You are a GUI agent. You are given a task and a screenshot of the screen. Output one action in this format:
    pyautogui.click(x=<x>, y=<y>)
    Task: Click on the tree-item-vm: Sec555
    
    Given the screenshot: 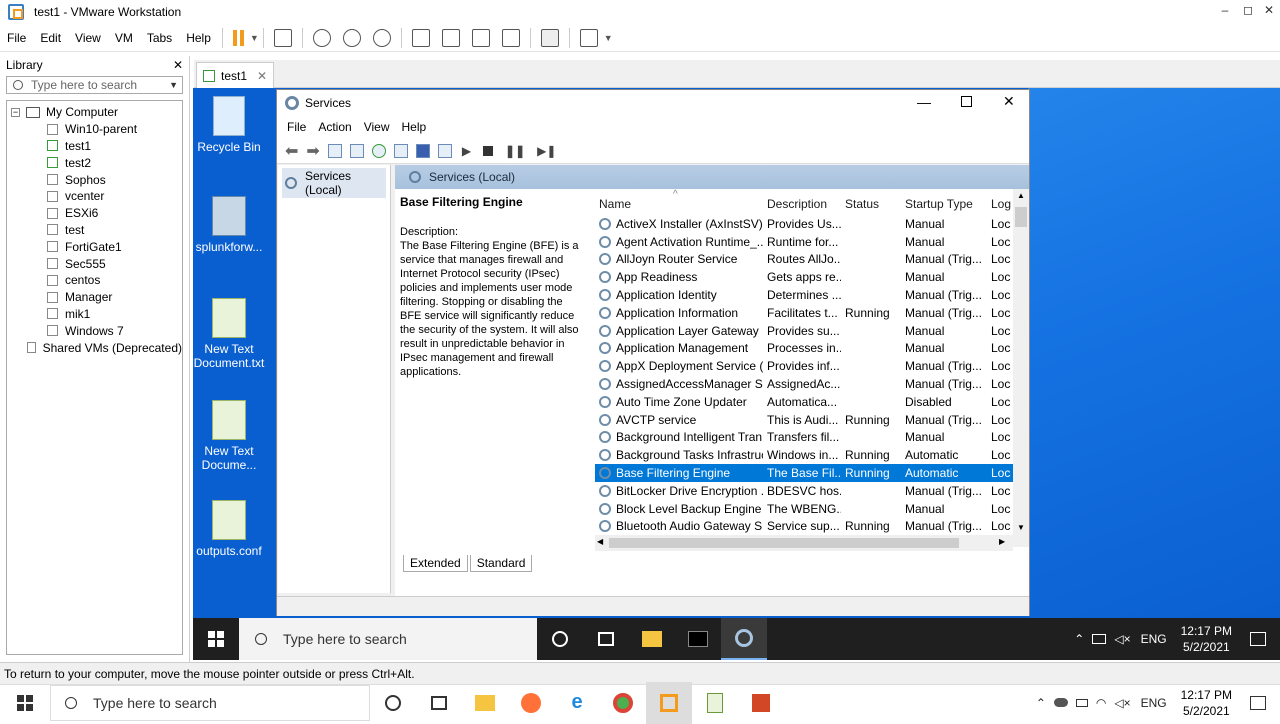 What is the action you would take?
    pyautogui.click(x=94, y=263)
    